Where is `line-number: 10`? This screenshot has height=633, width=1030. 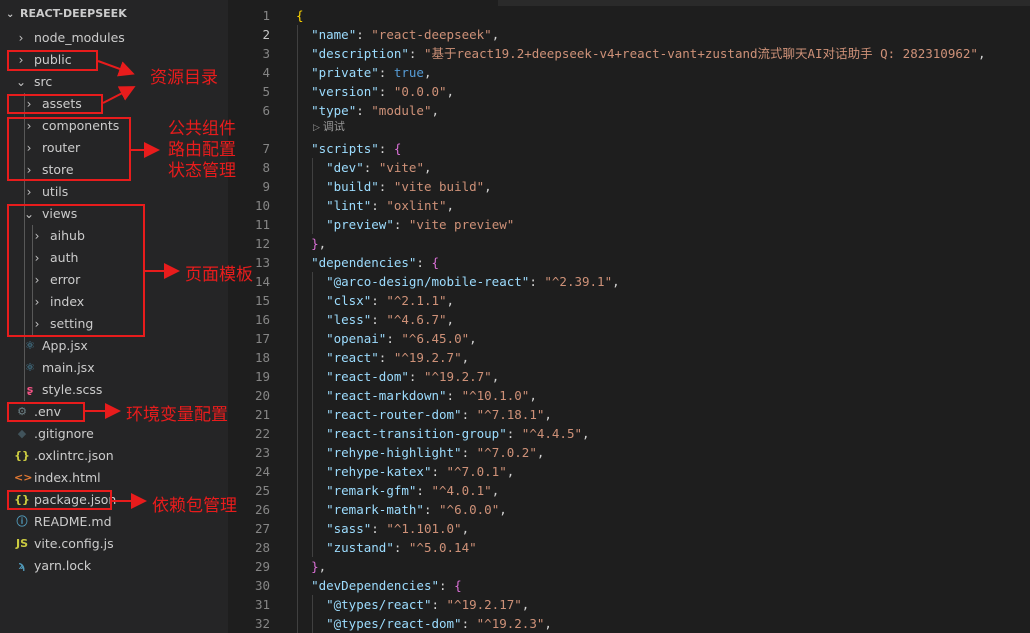 line-number: 10 is located at coordinates (262, 205).